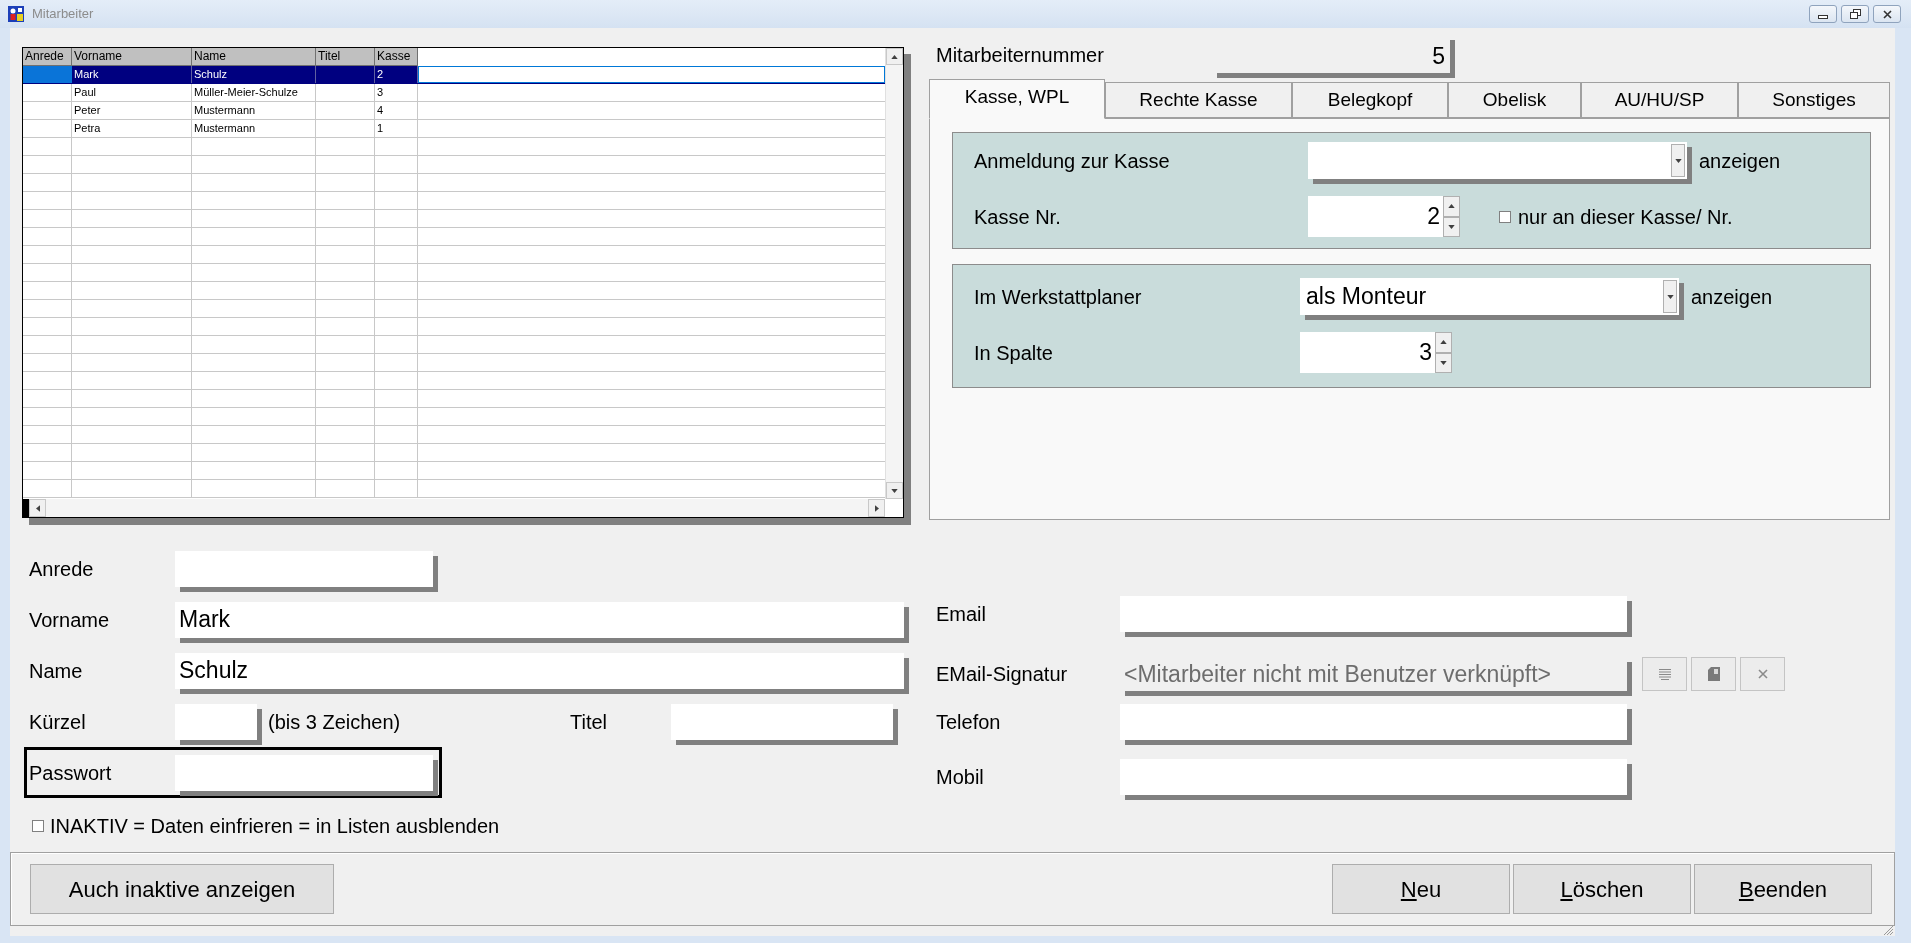  Describe the element at coordinates (1823, 14) in the screenshot. I see `minimize-button` at that location.